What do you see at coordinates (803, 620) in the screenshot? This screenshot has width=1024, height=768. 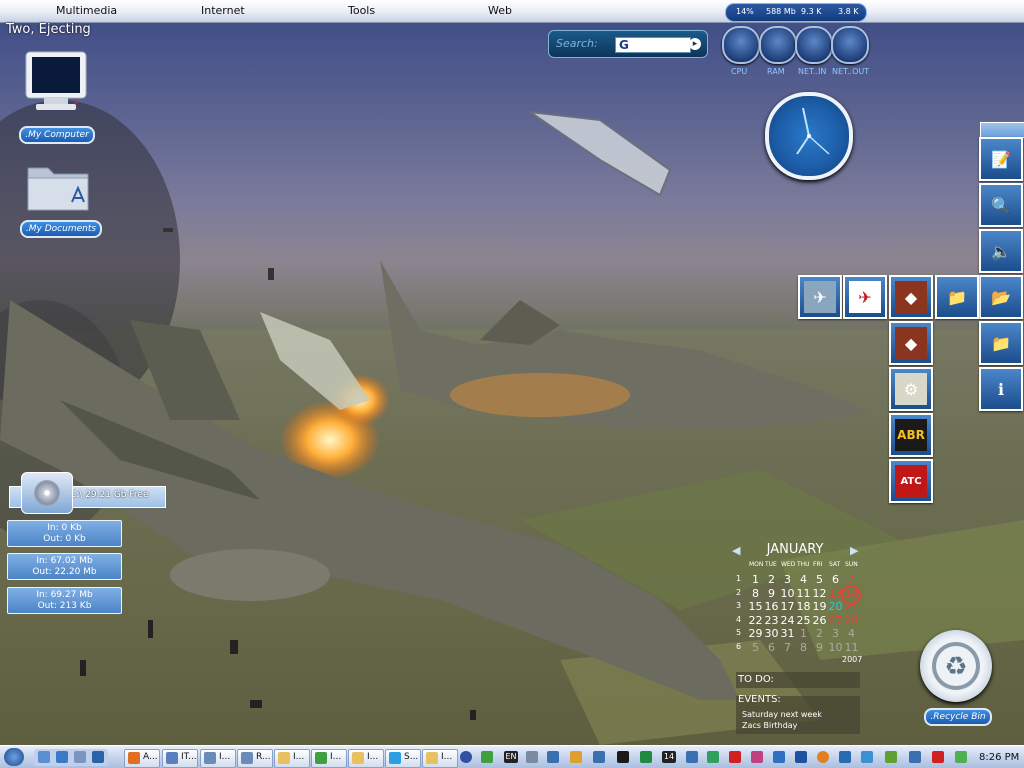 I see `calendar-day: 25` at bounding box center [803, 620].